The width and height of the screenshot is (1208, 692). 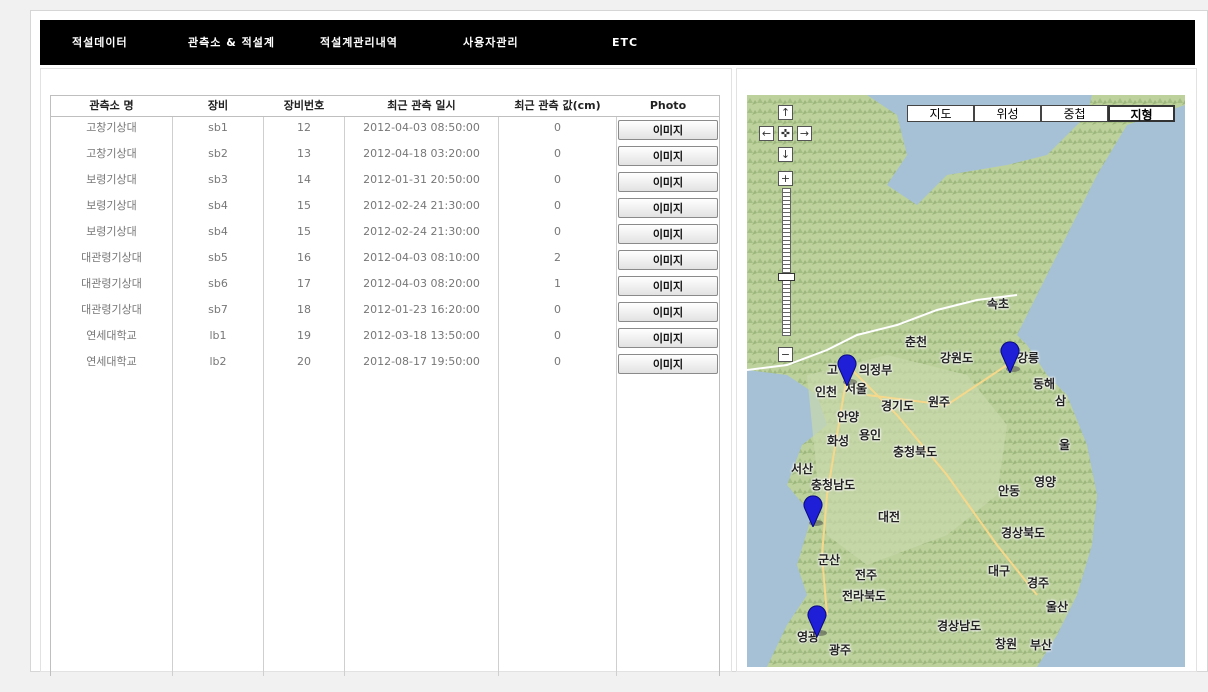 What do you see at coordinates (111, 105) in the screenshot?
I see `header-station-name: 관측소 명` at bounding box center [111, 105].